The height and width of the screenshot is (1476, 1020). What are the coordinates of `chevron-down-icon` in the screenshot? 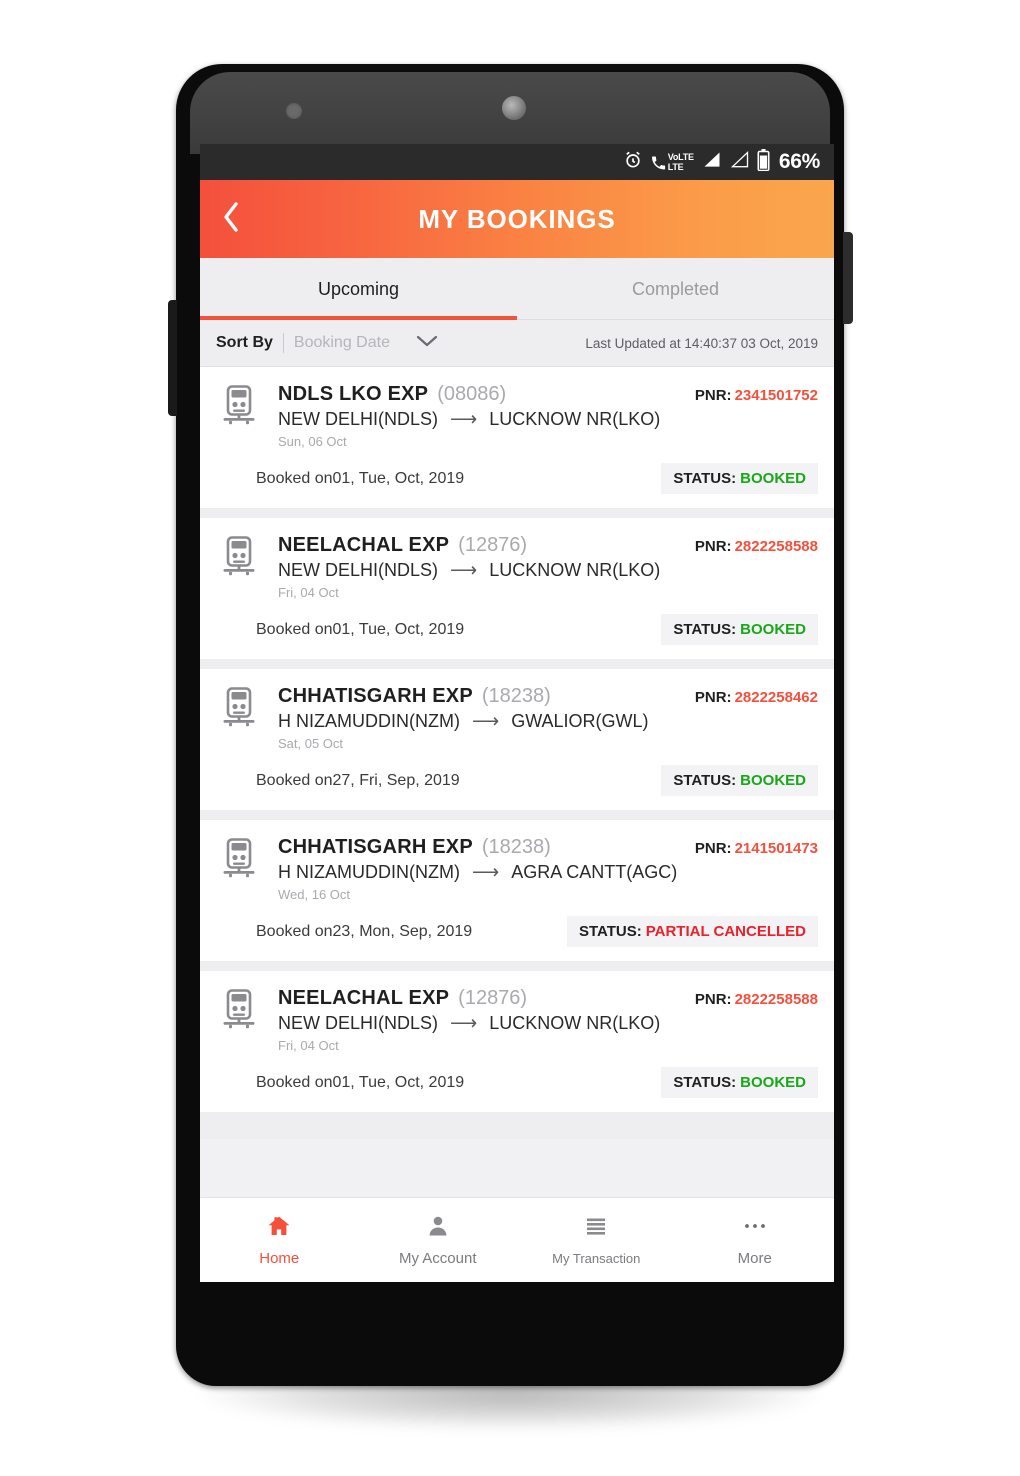 It's located at (427, 343).